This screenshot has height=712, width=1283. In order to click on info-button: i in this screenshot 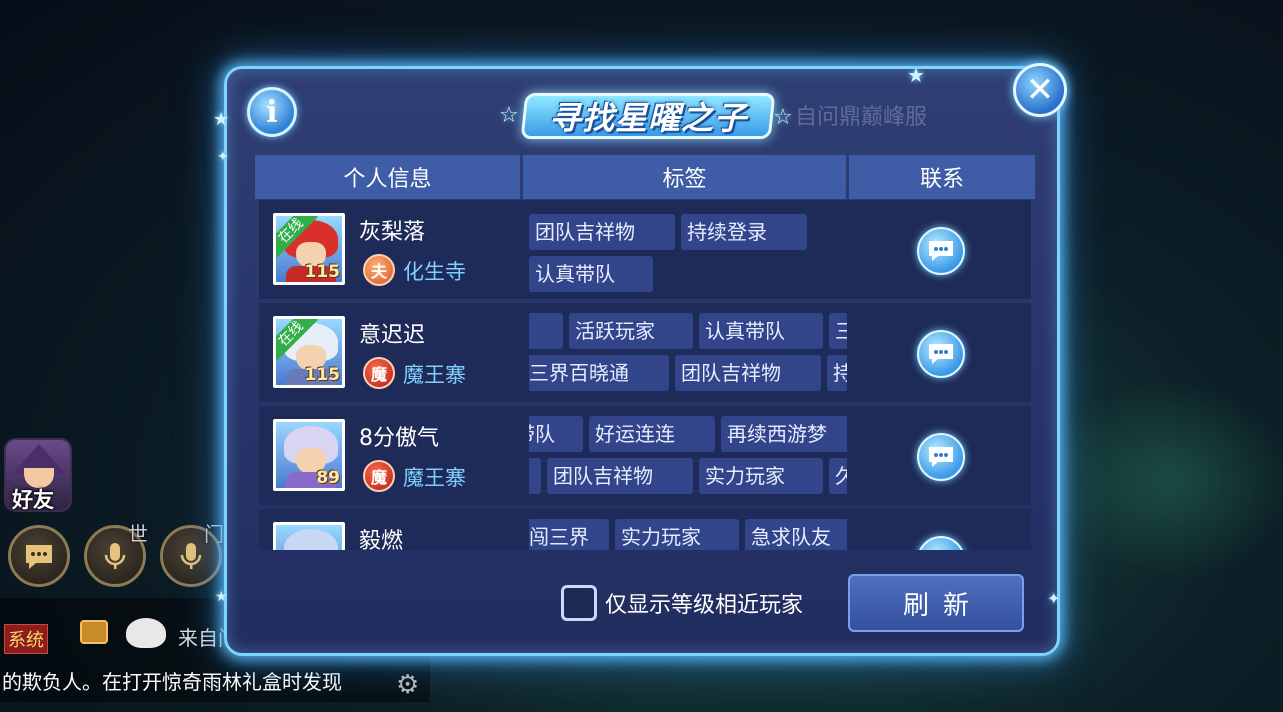, I will do `click(272, 112)`.